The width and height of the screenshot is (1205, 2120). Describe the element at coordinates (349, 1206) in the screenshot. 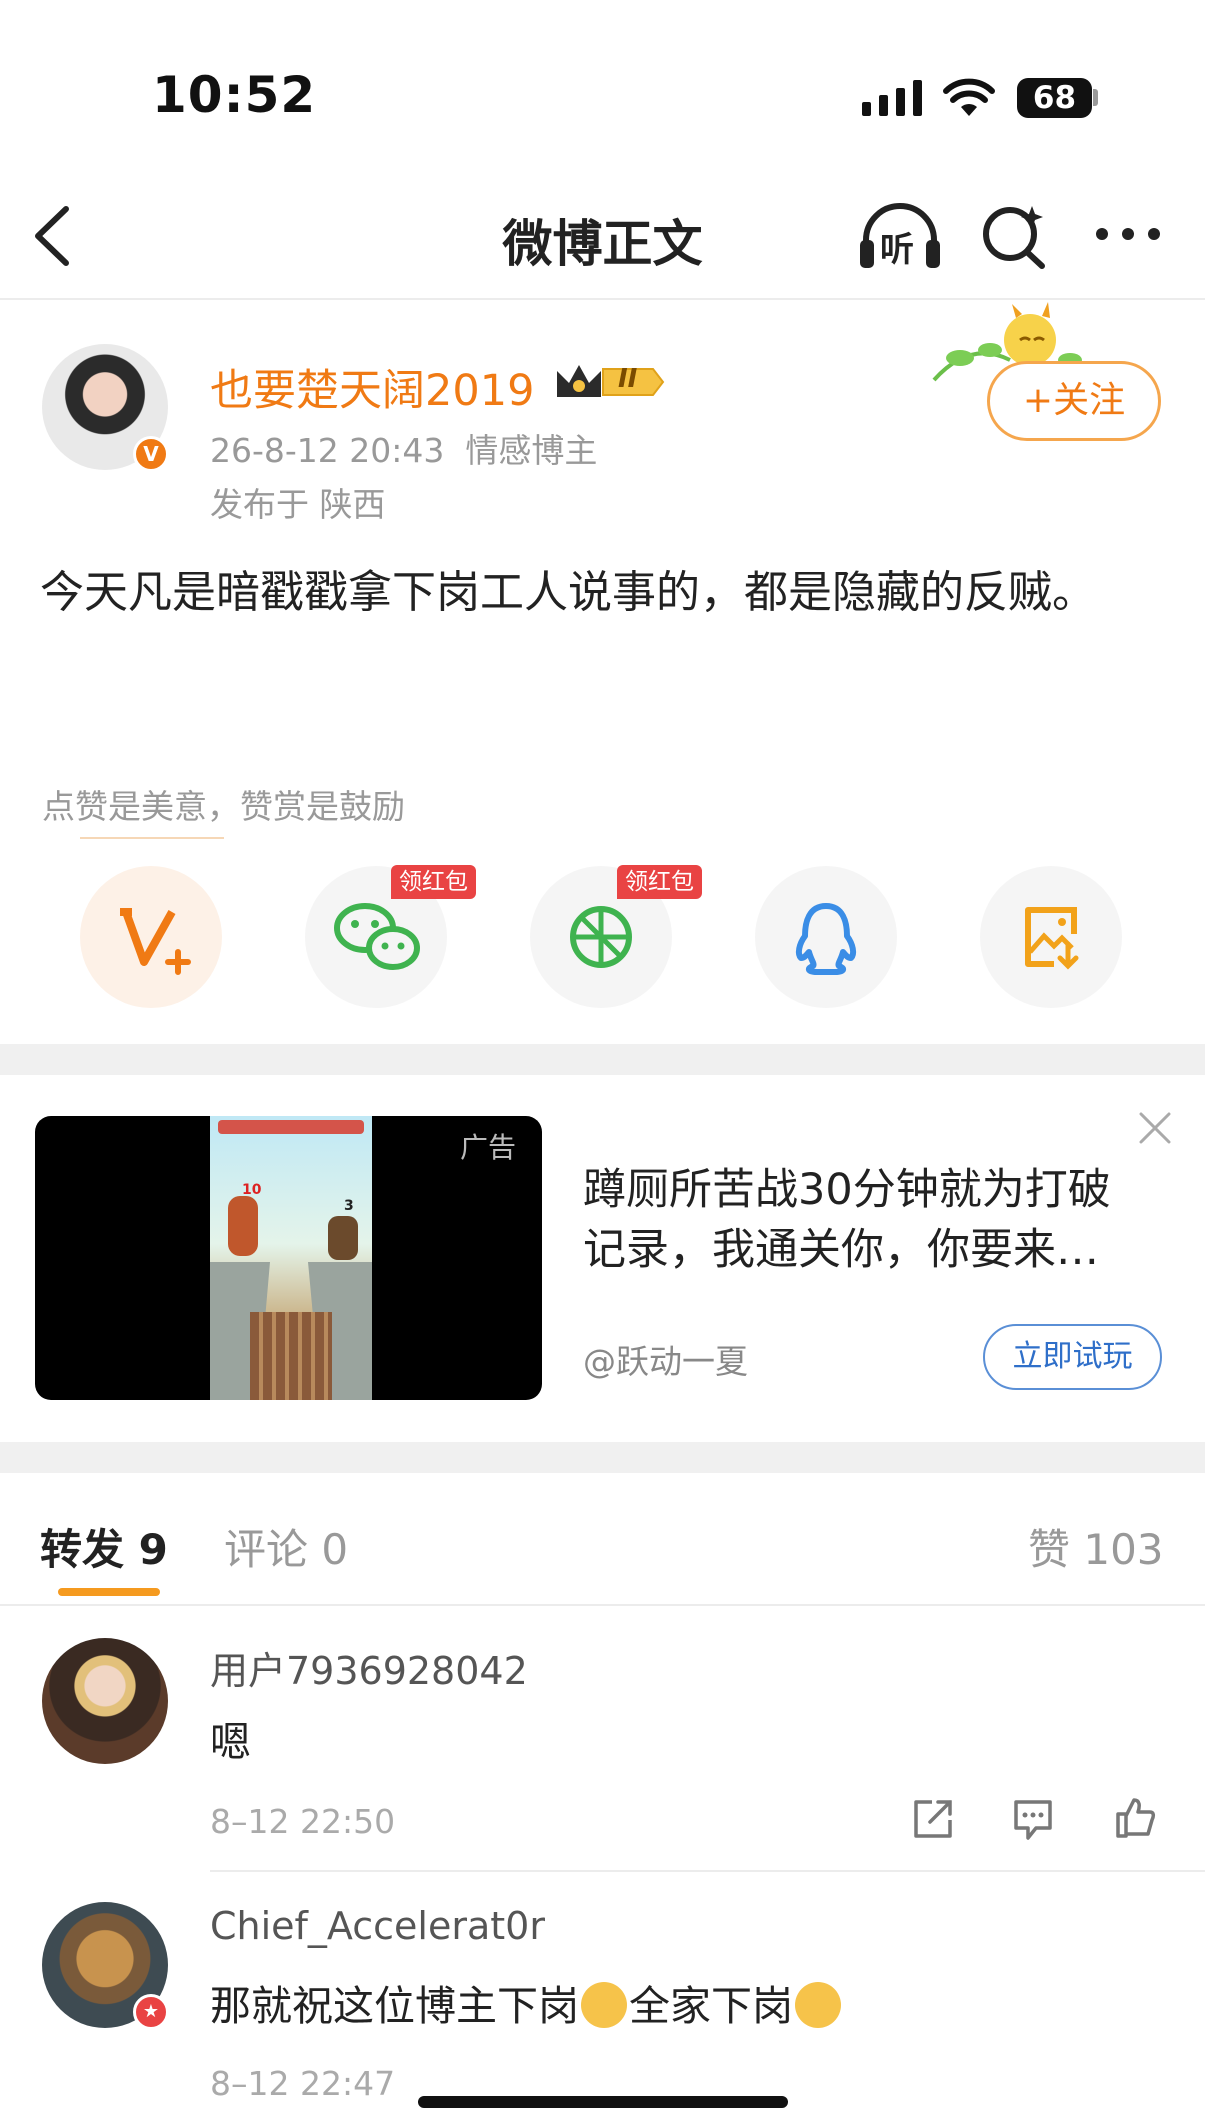

I see `game-score-right: 3` at that location.